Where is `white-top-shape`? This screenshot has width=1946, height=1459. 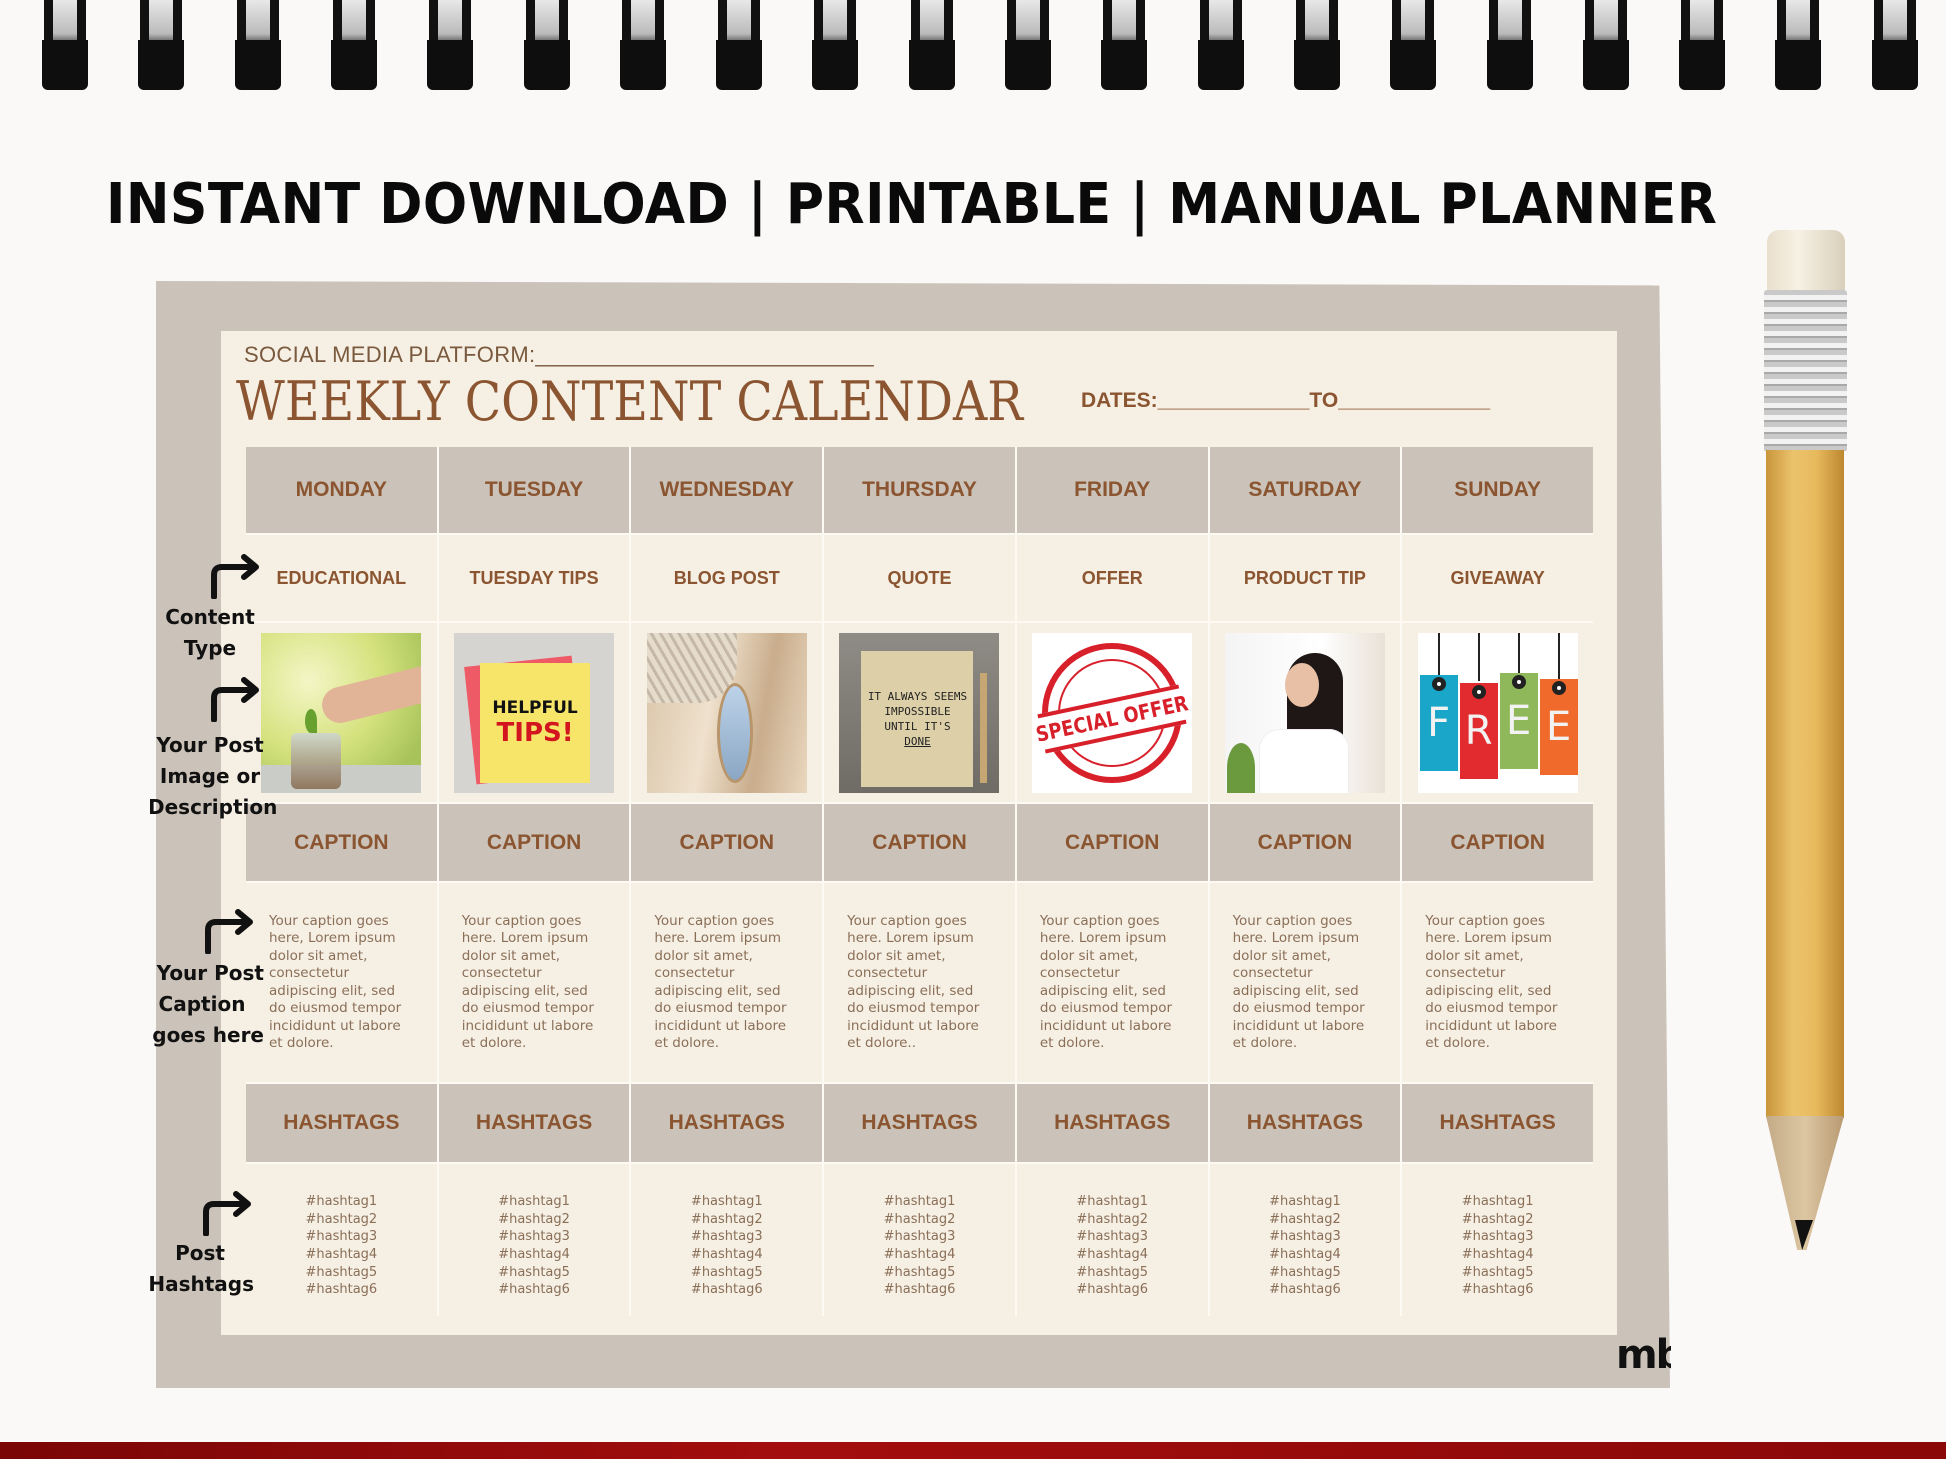 white-top-shape is located at coordinates (1303, 760).